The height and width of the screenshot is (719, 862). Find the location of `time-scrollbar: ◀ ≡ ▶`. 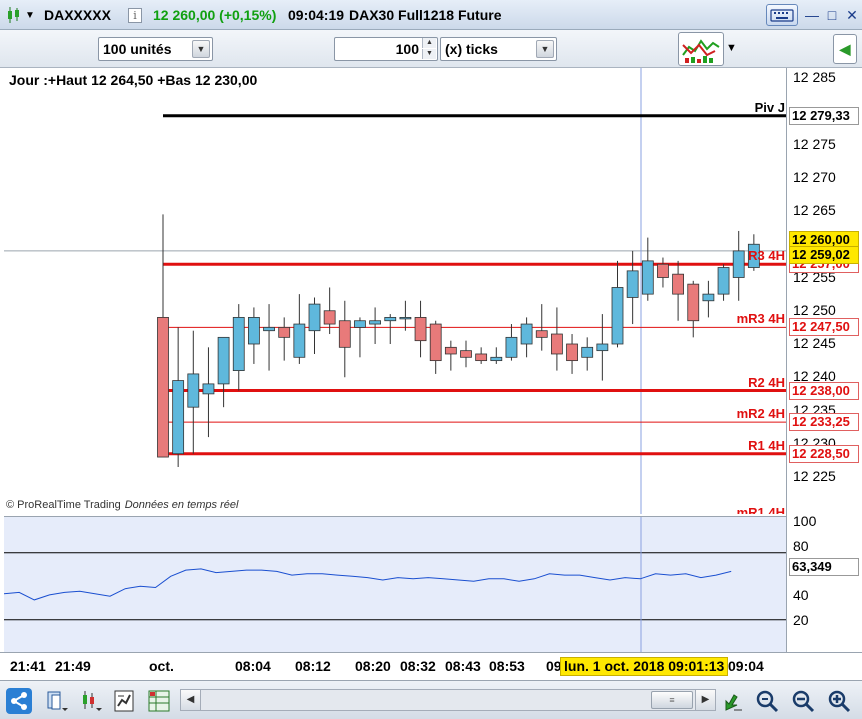

time-scrollbar: ◀ ≡ ▶ is located at coordinates (448, 700).